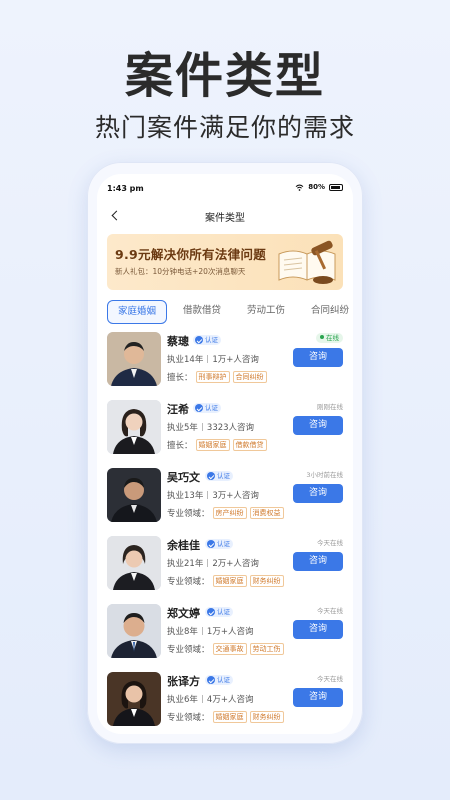  I want to click on status-bar: 1:43 pm 80%, so click(225, 187).